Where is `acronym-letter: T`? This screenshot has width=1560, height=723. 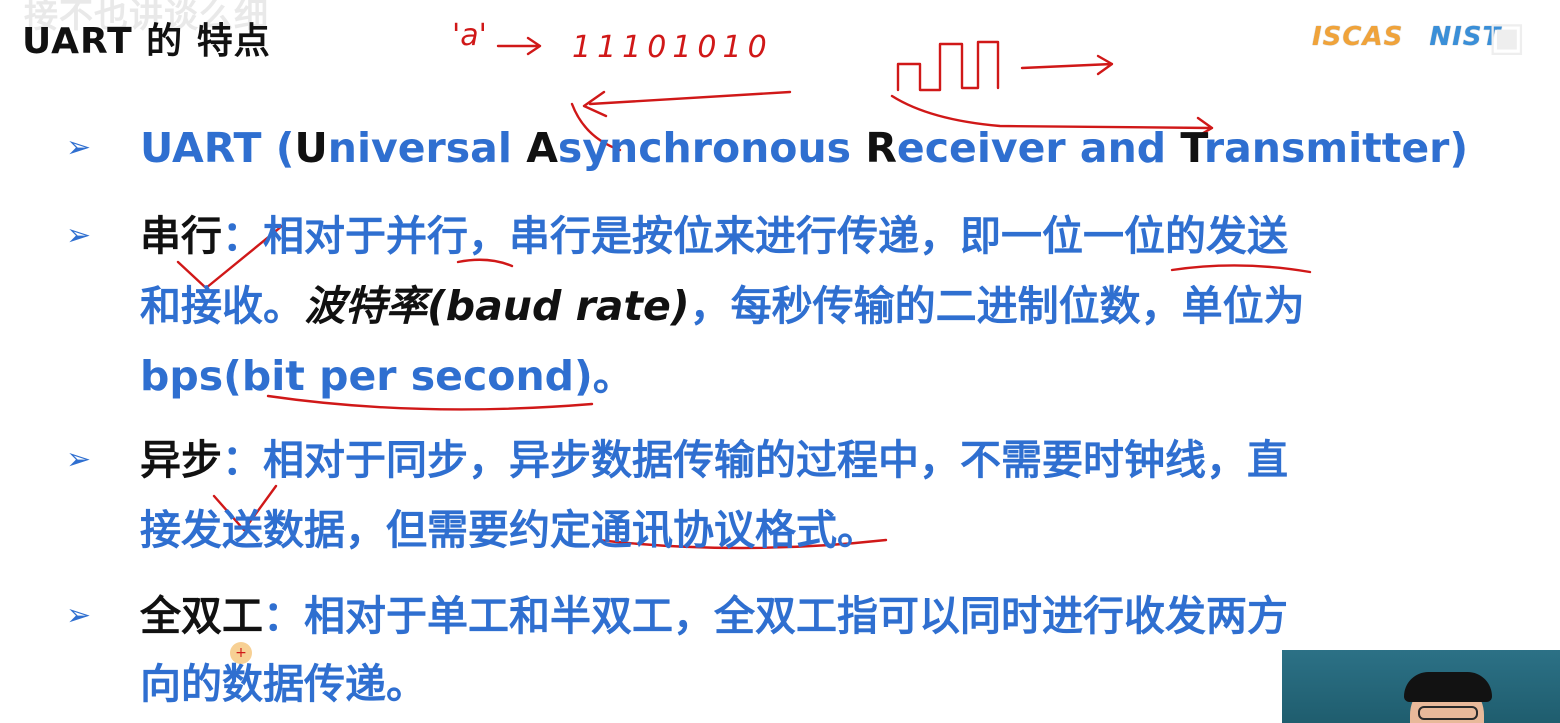
acronym-letter: T is located at coordinates (1192, 148).